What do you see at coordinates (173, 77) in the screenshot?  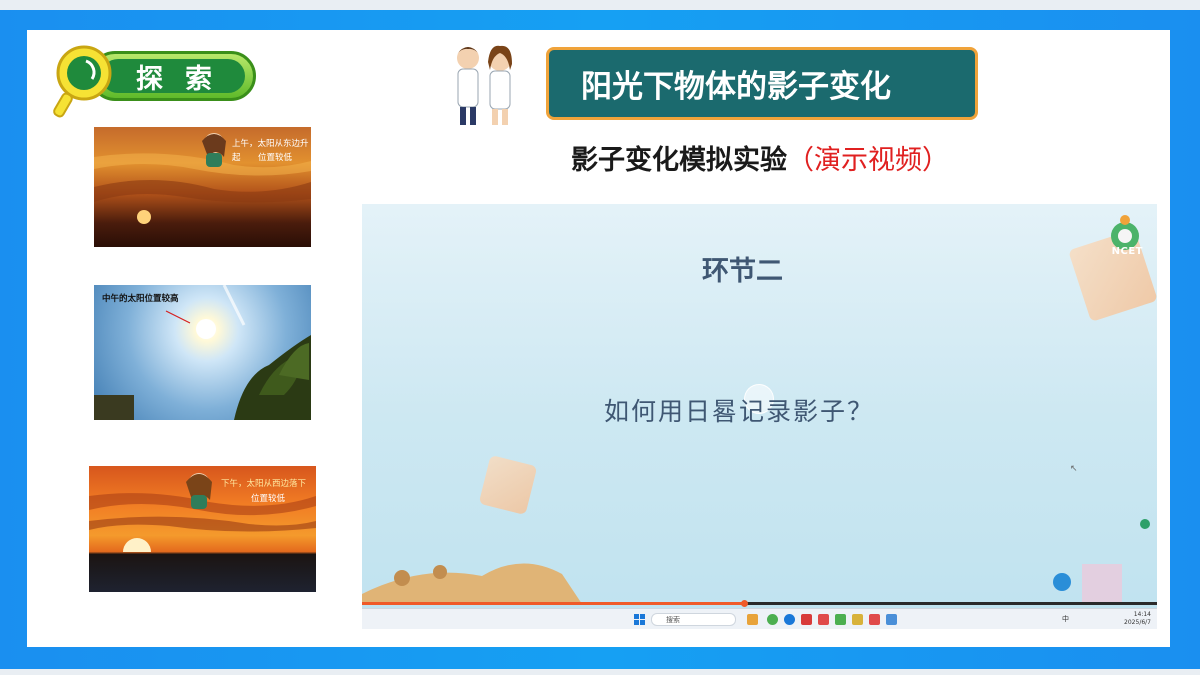 I see `explore-label: 探索` at bounding box center [173, 77].